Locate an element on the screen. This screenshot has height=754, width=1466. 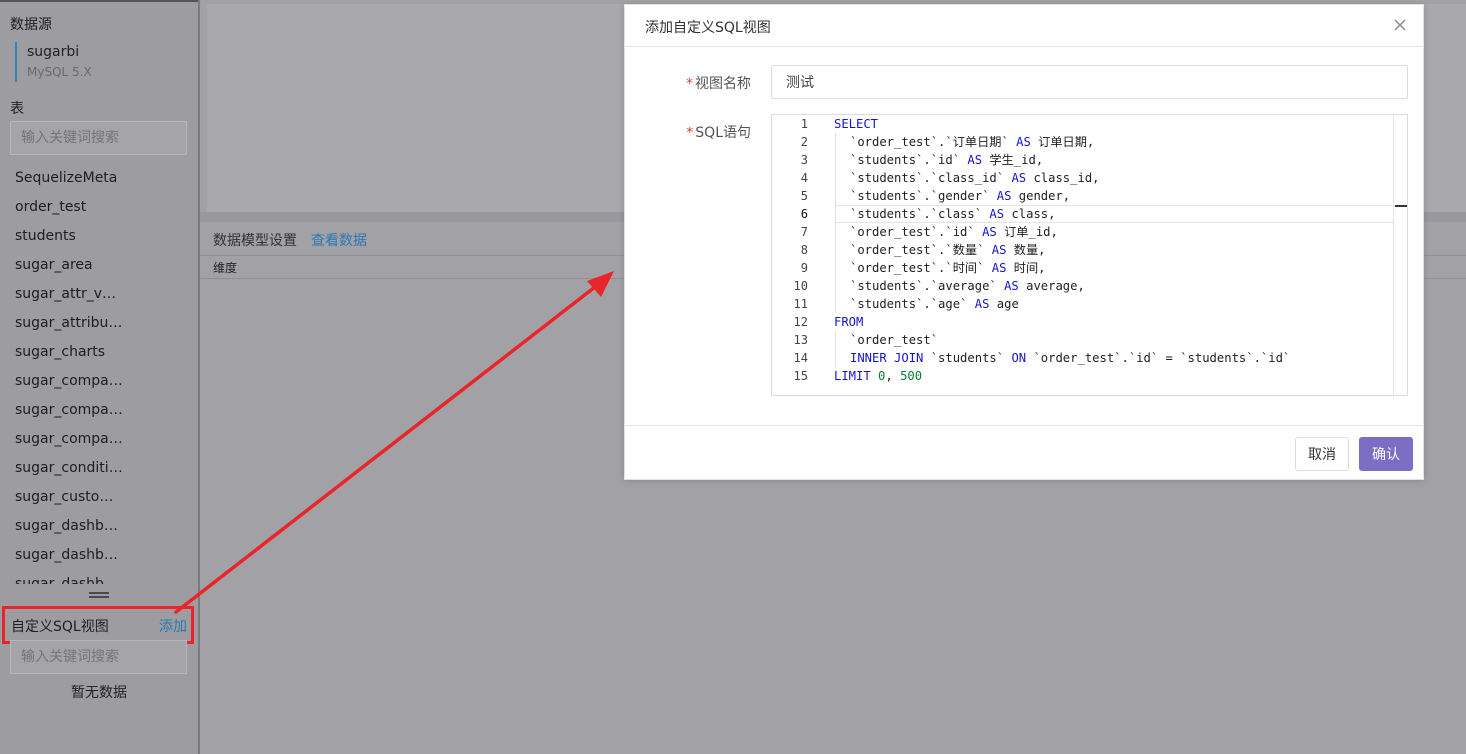
table-list-item: sugar_dashboard_items is located at coordinates (69, 555).